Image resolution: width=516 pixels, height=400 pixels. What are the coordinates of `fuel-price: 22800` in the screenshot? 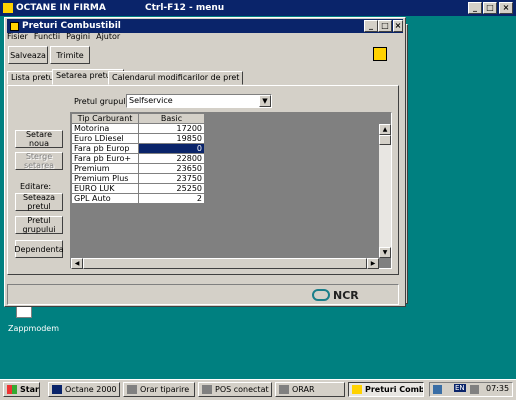 It's located at (171, 158).